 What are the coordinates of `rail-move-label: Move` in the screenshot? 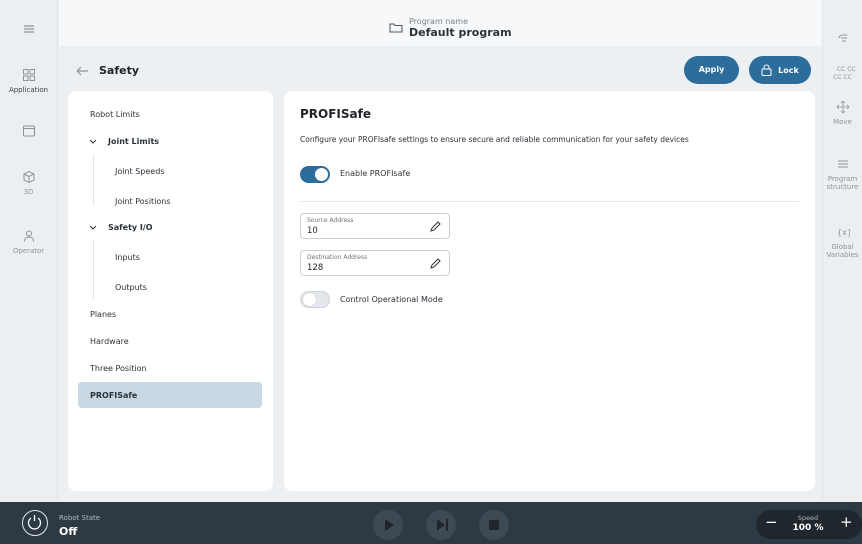 It's located at (842, 122).